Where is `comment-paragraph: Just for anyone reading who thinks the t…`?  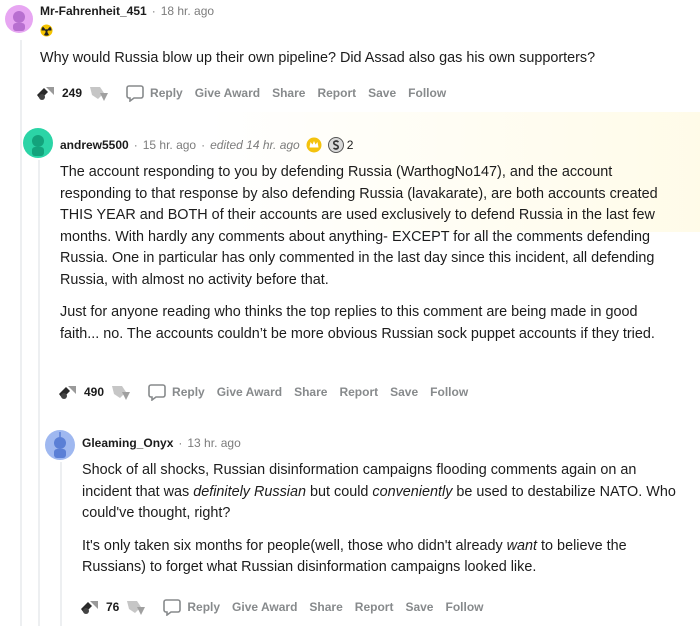 comment-paragraph: Just for anyone reading who thinks the t… is located at coordinates (357, 323).